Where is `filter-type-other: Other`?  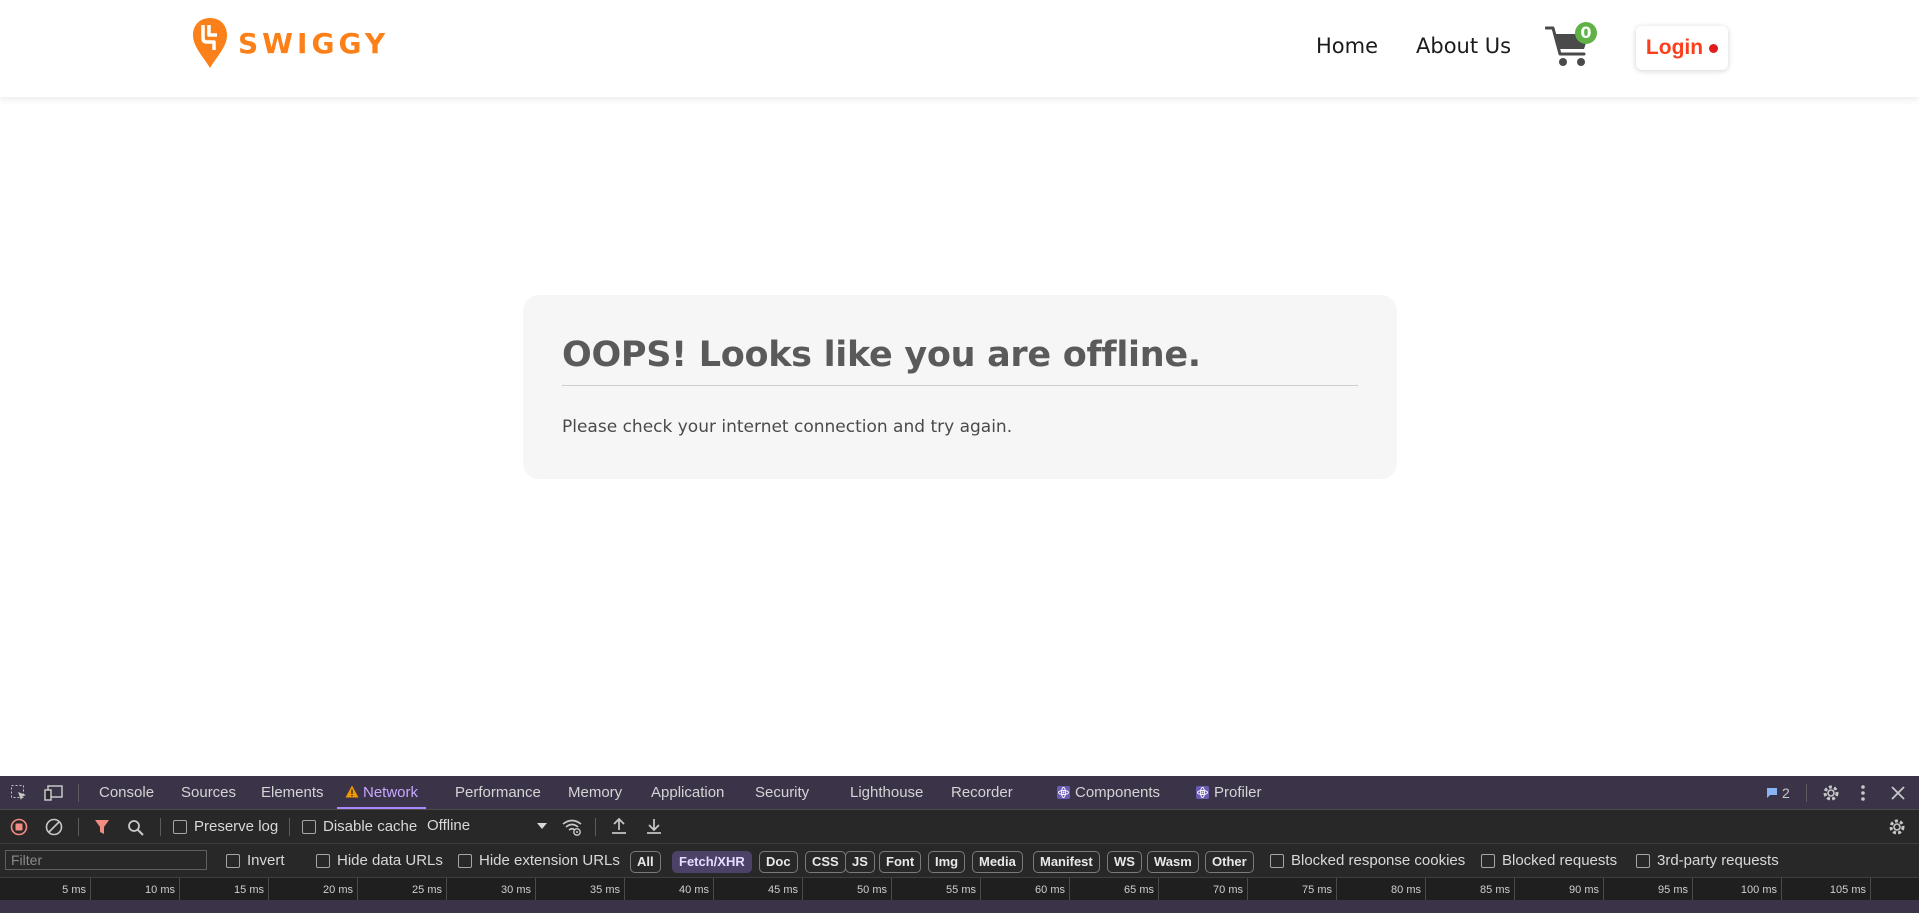
filter-type-other: Other is located at coordinates (1229, 862).